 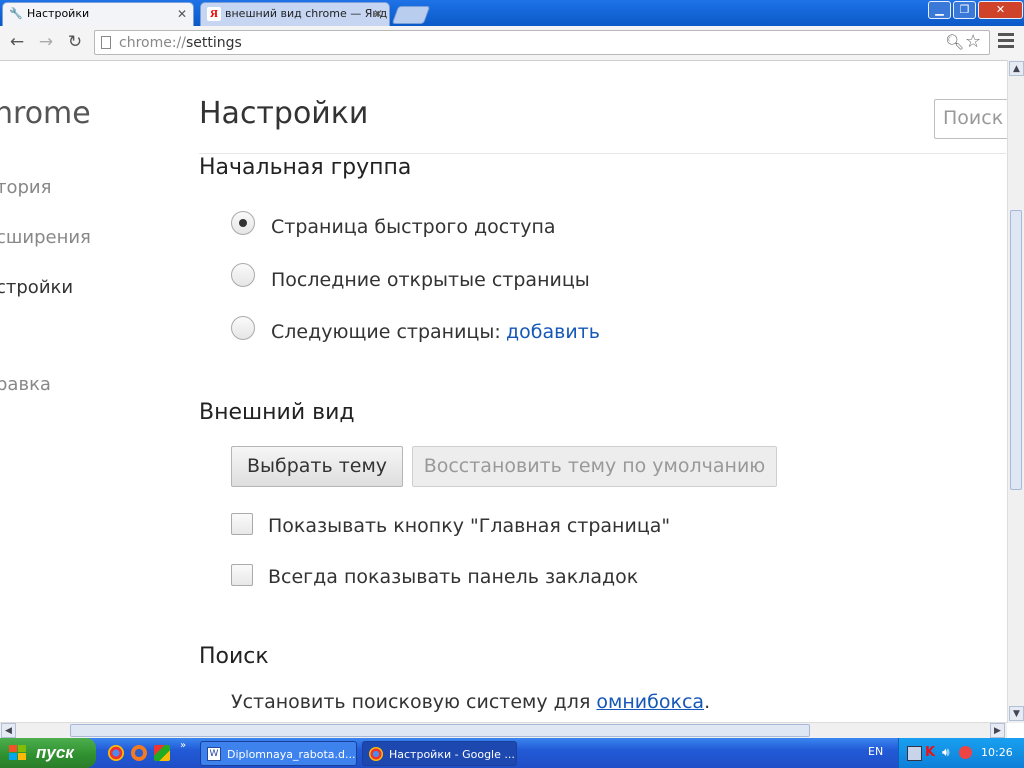 I want to click on sidebar-item-help: равка, so click(x=25, y=384).